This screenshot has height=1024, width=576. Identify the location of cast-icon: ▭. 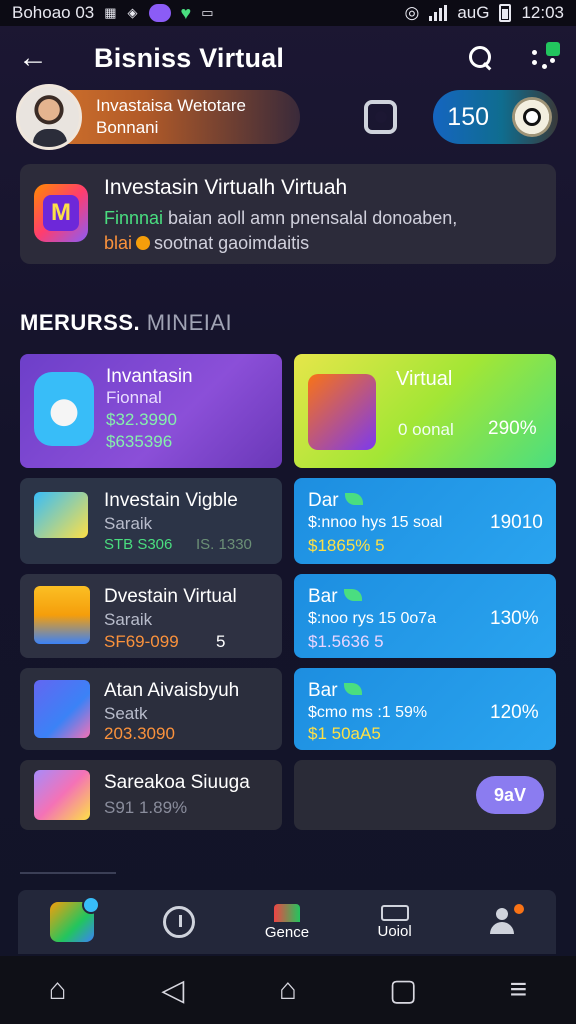
(208, 12).